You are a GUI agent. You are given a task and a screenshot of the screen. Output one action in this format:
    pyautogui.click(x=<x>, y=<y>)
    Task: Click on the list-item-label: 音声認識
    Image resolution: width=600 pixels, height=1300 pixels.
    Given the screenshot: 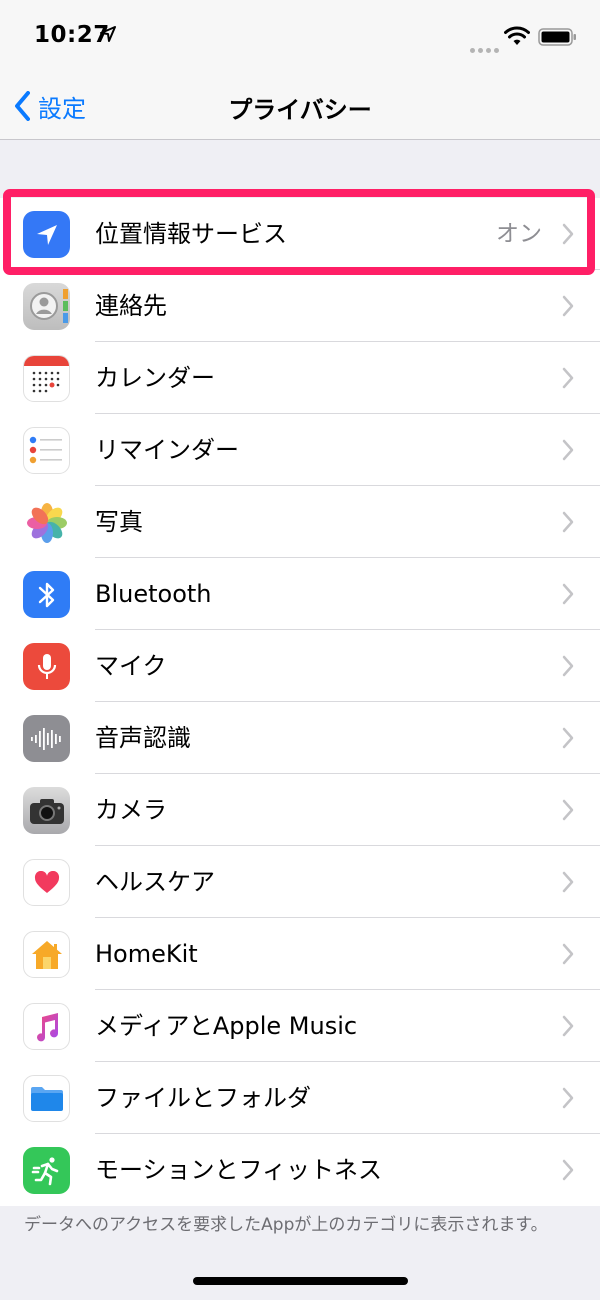 What is the action you would take?
    pyautogui.click(x=143, y=738)
    